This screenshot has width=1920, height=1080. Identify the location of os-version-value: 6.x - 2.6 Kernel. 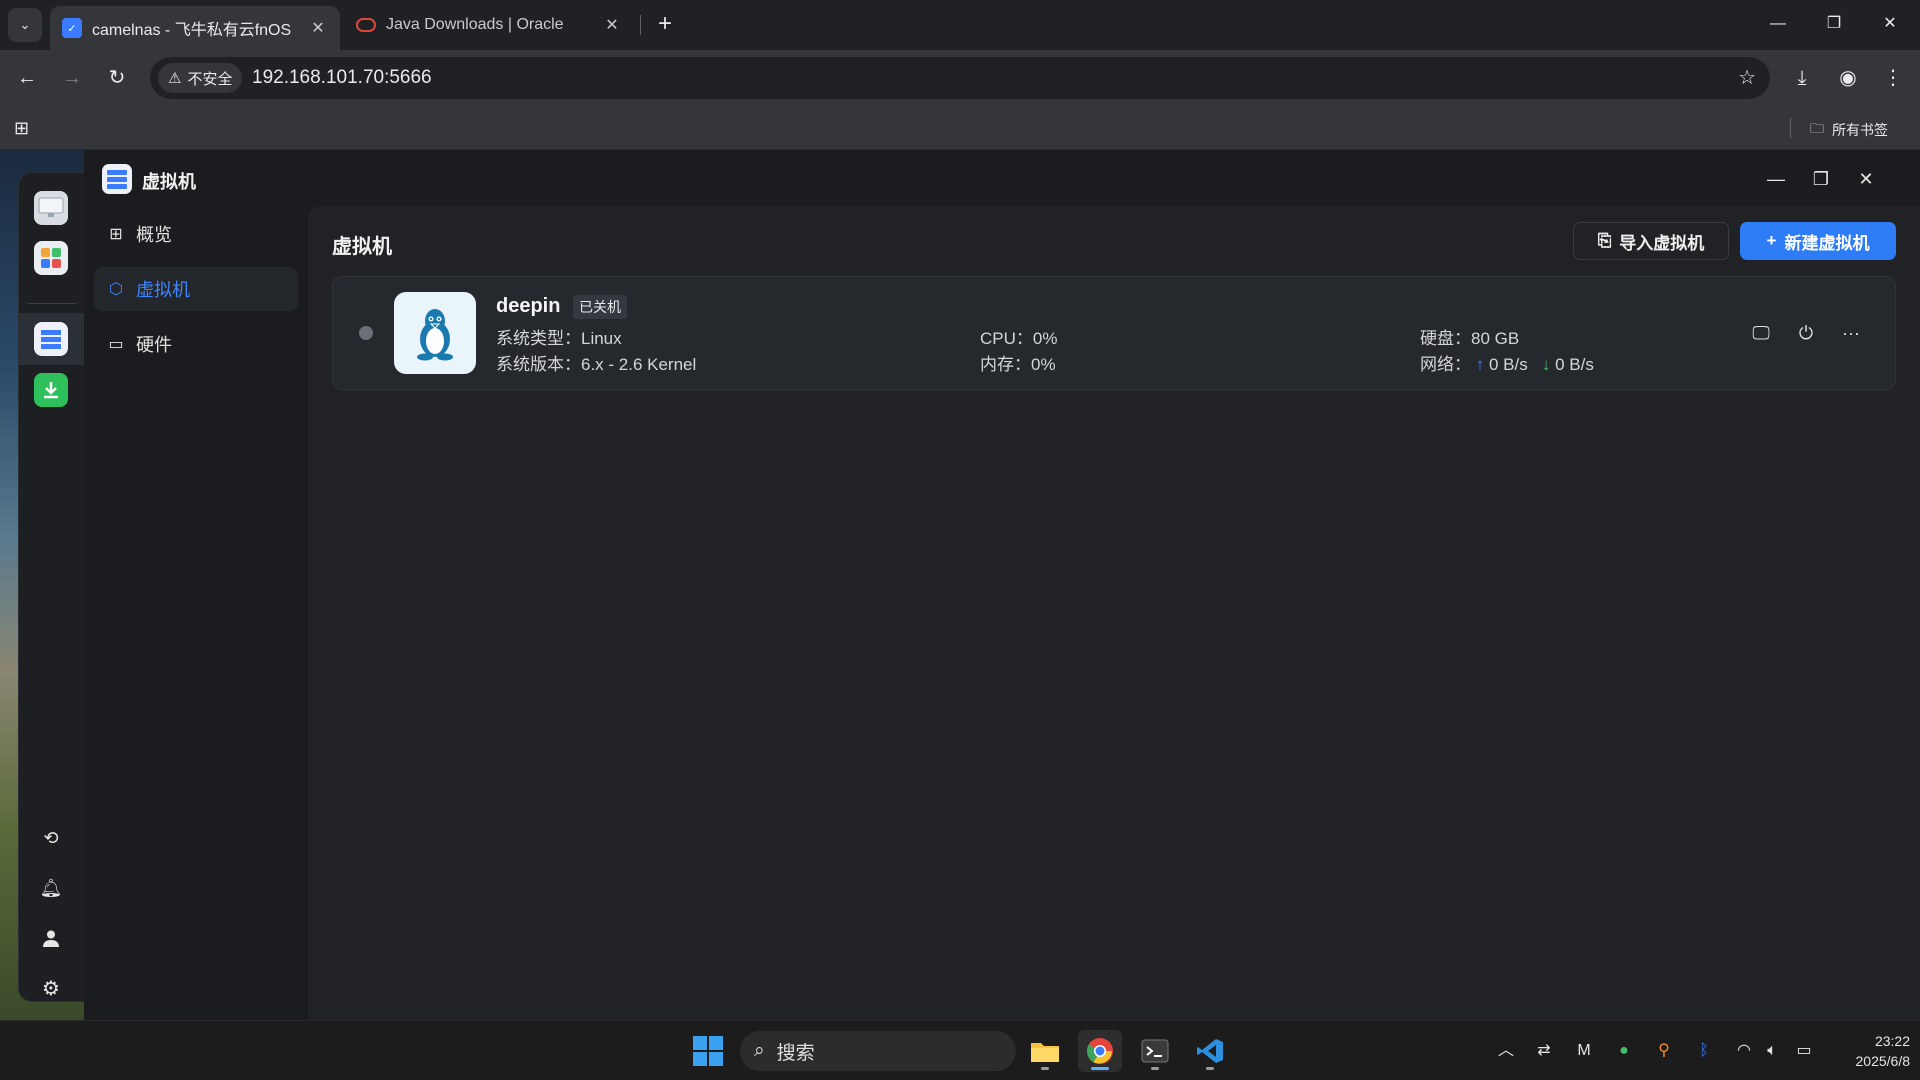
(639, 364).